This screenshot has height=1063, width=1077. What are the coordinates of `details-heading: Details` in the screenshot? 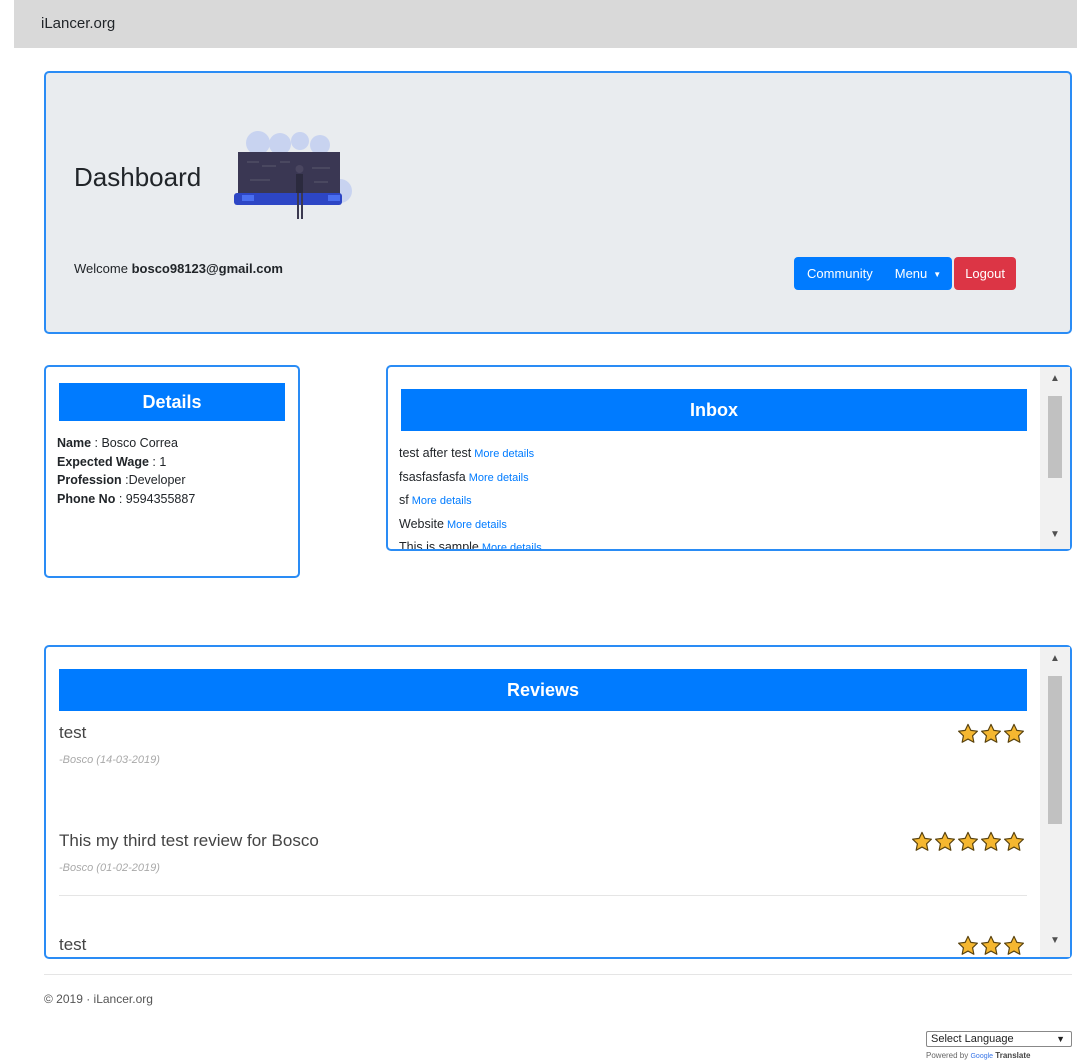 It's located at (172, 402).